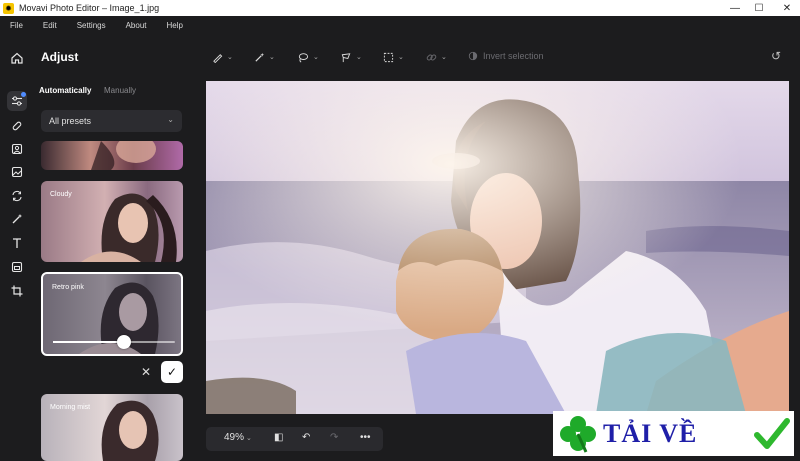 The width and height of the screenshot is (800, 461). What do you see at coordinates (17, 243) in the screenshot?
I see `text-icon` at bounding box center [17, 243].